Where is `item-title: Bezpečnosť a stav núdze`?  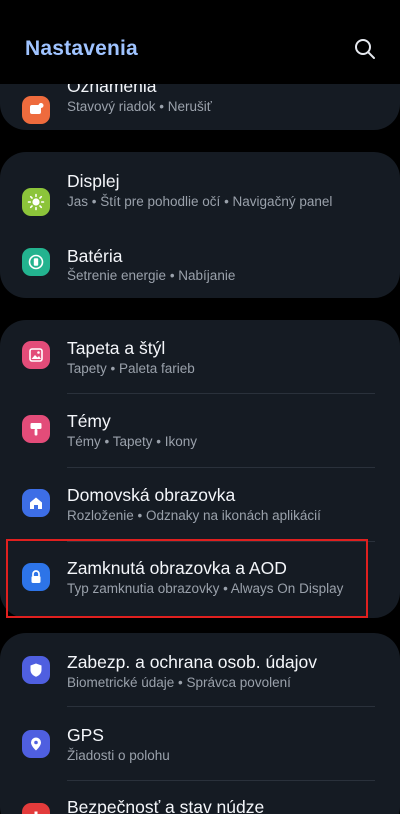 item-title: Bezpečnosť a stav núdze is located at coordinates (166, 805).